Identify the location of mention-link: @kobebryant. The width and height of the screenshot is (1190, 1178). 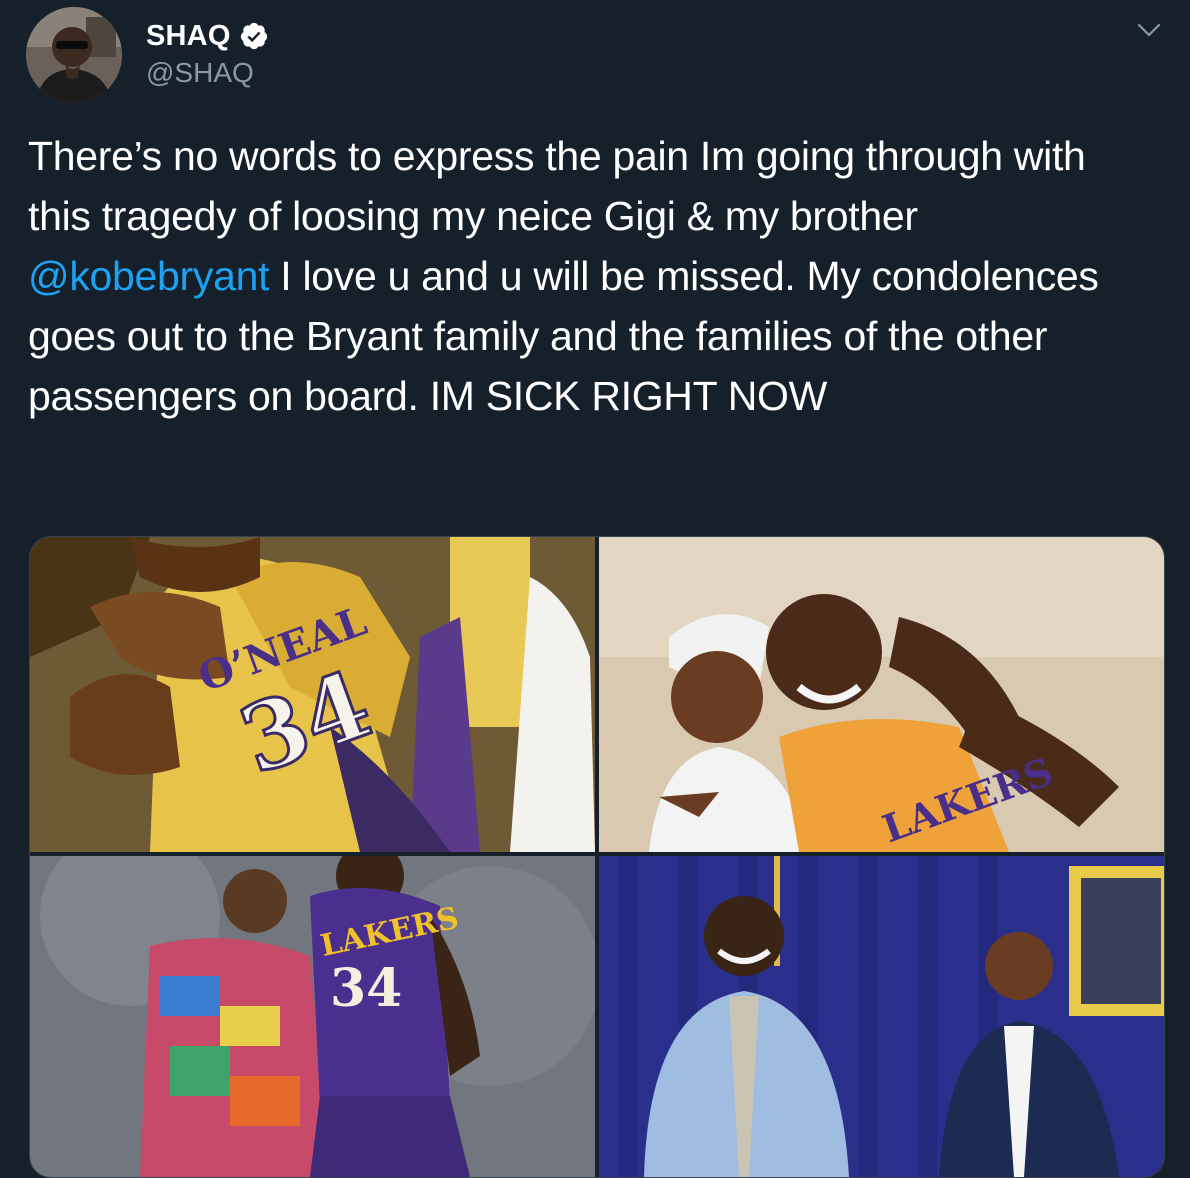
(148, 276).